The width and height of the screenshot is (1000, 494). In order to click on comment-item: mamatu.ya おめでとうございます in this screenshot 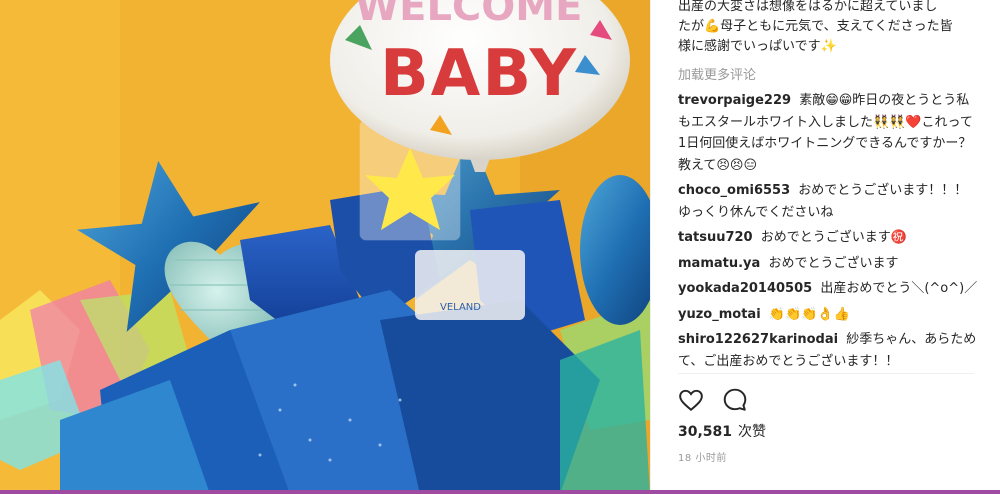, I will do `click(829, 264)`.